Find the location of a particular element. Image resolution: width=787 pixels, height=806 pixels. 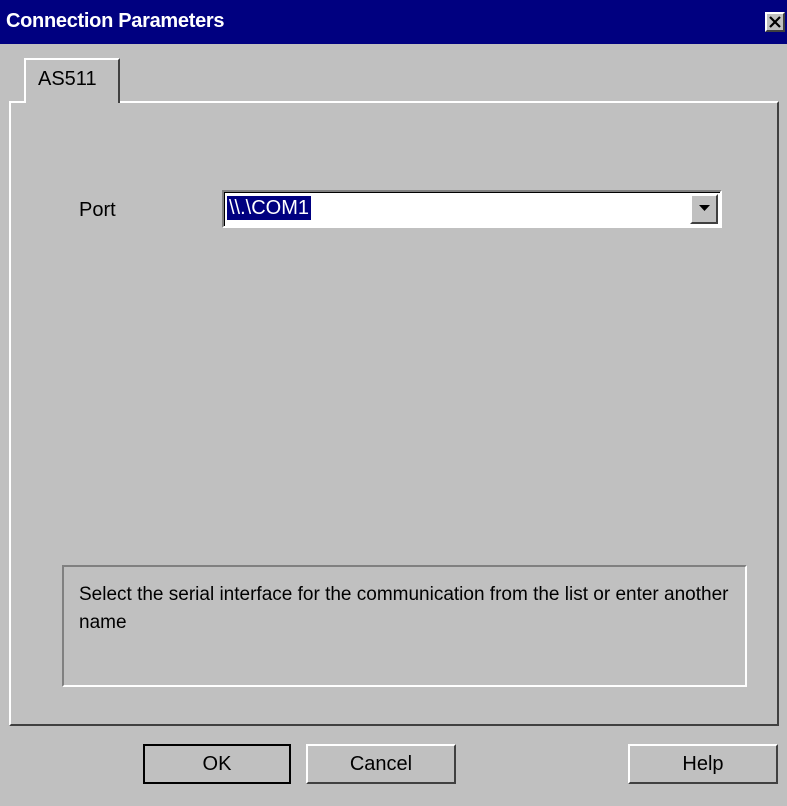

tab-as511: AS511 is located at coordinates (72, 80).